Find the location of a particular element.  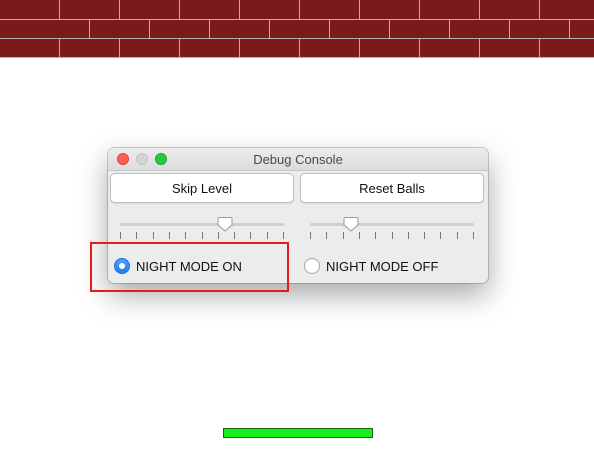

paddle is located at coordinates (298, 433).